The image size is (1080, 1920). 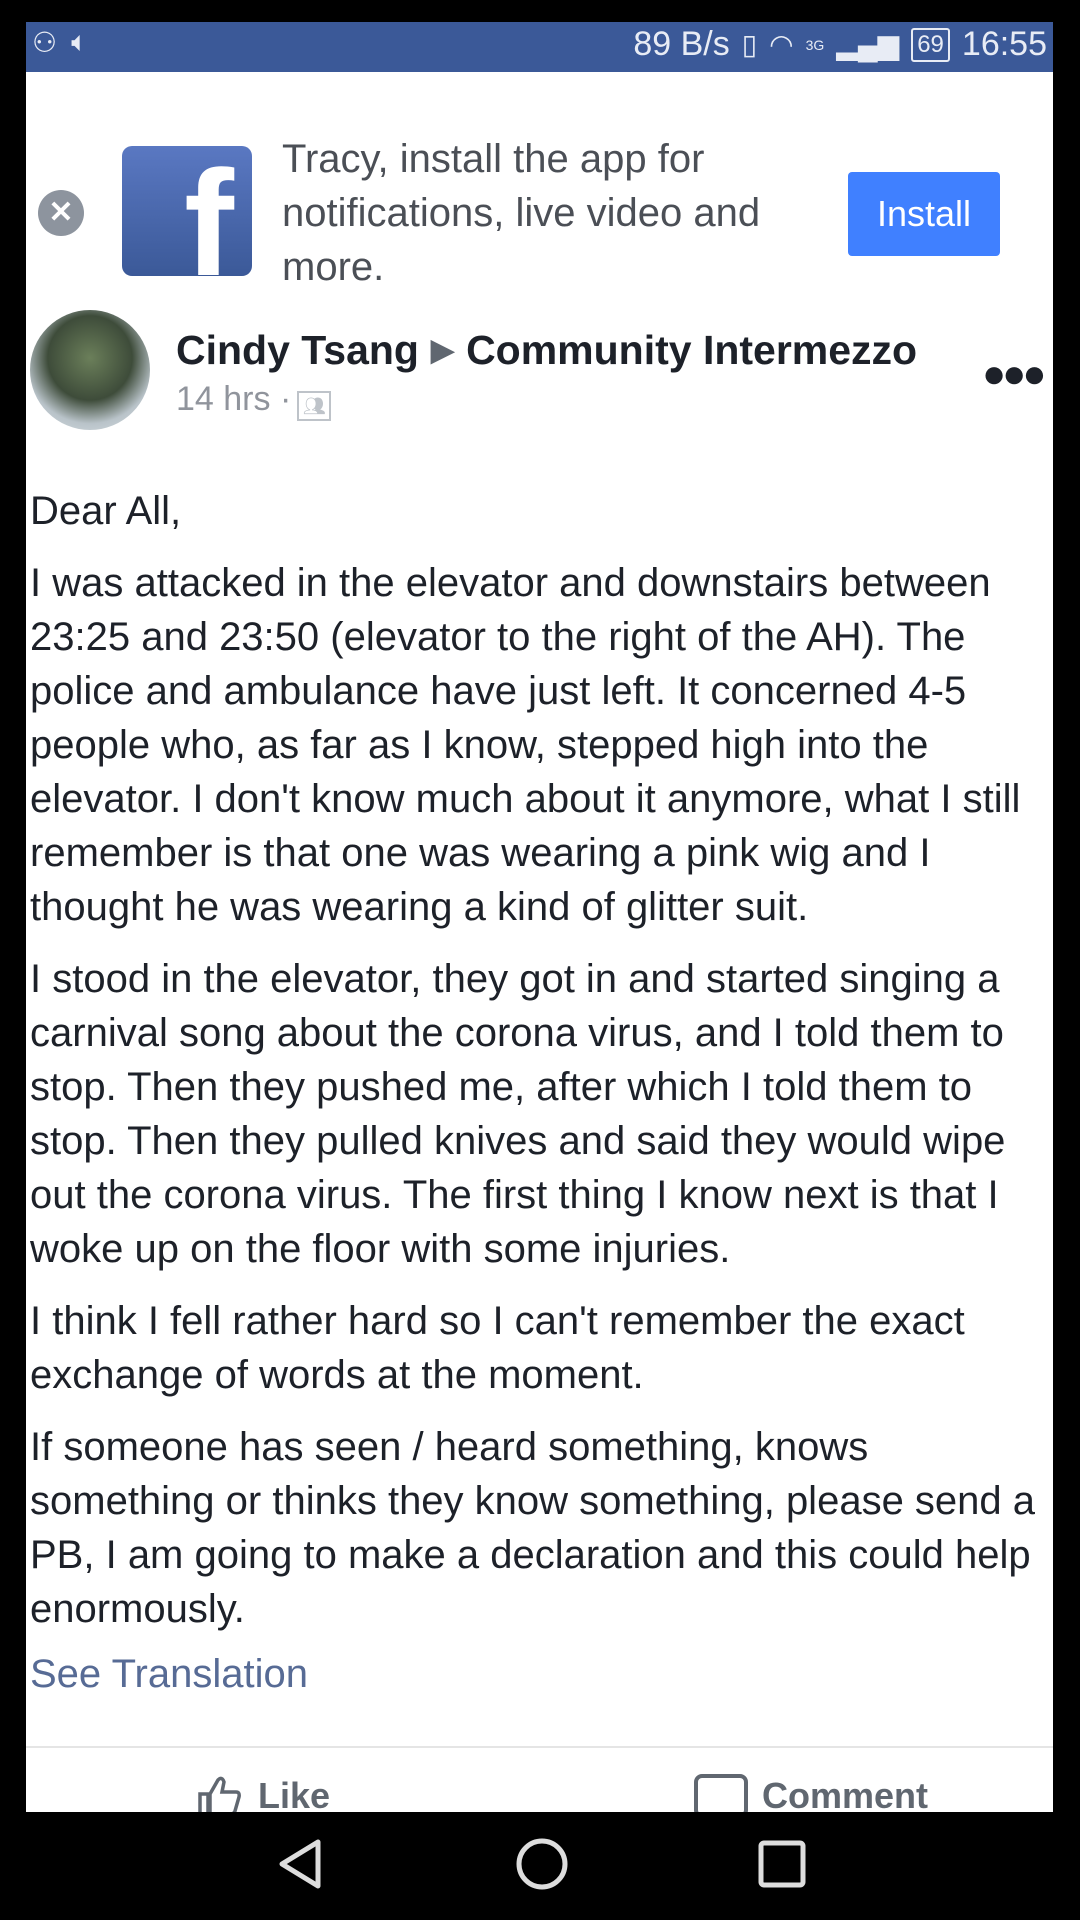 I want to click on triangle-right-icon: ▶, so click(x=442, y=350).